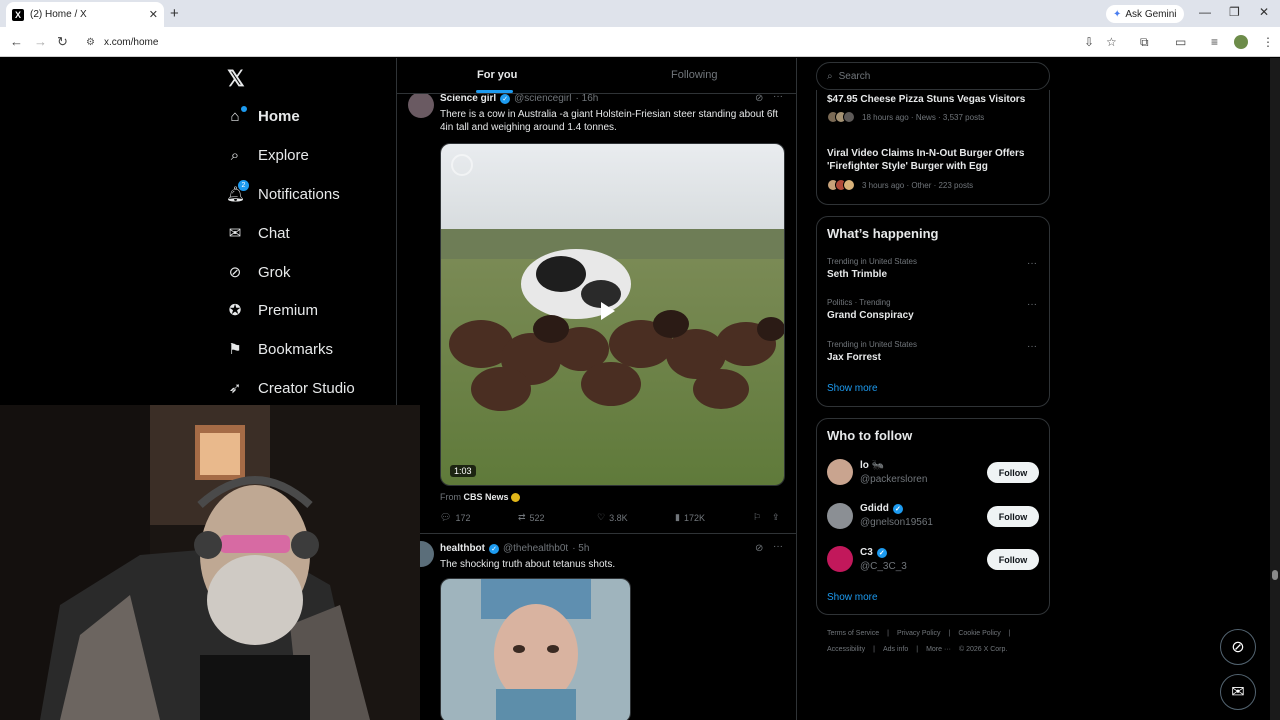 The height and width of the screenshot is (720, 1280). What do you see at coordinates (1268, 42) in the screenshot?
I see `browser-menu-icon: ⋮` at bounding box center [1268, 42].